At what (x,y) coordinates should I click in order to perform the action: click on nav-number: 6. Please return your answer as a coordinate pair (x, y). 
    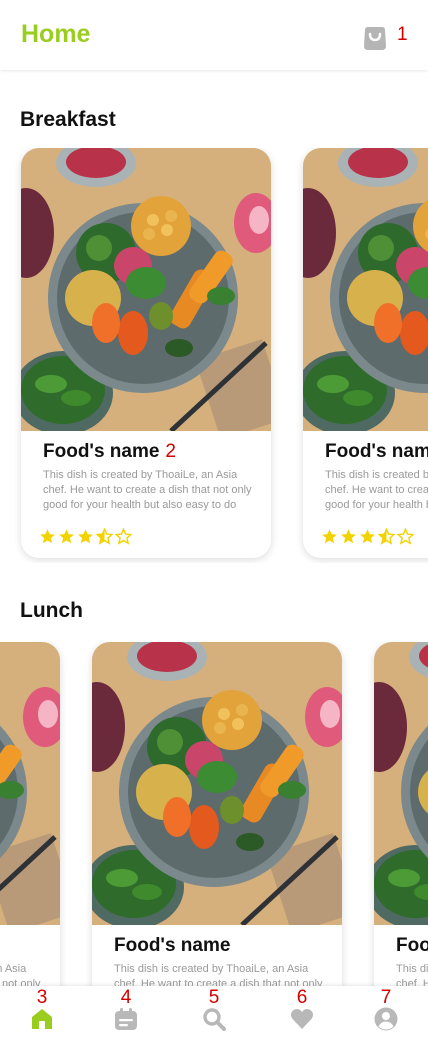
    Looking at the image, I should click on (302, 997).